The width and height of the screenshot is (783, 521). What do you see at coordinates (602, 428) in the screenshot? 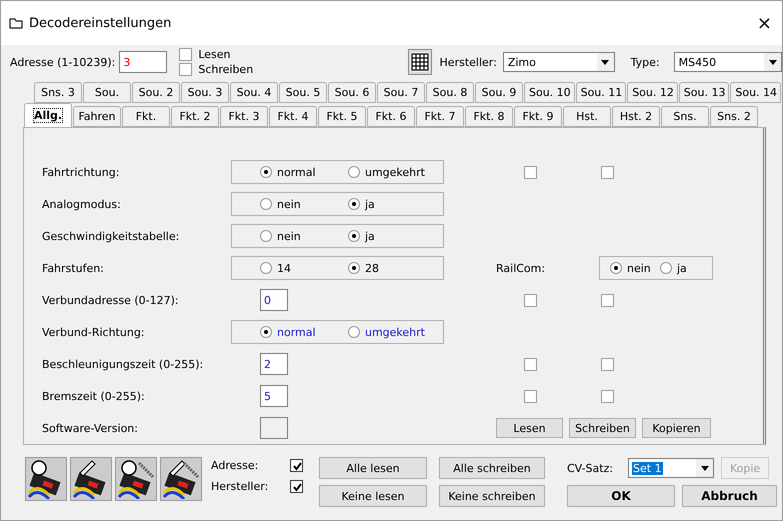
I see `panel-button: Schreiben` at bounding box center [602, 428].